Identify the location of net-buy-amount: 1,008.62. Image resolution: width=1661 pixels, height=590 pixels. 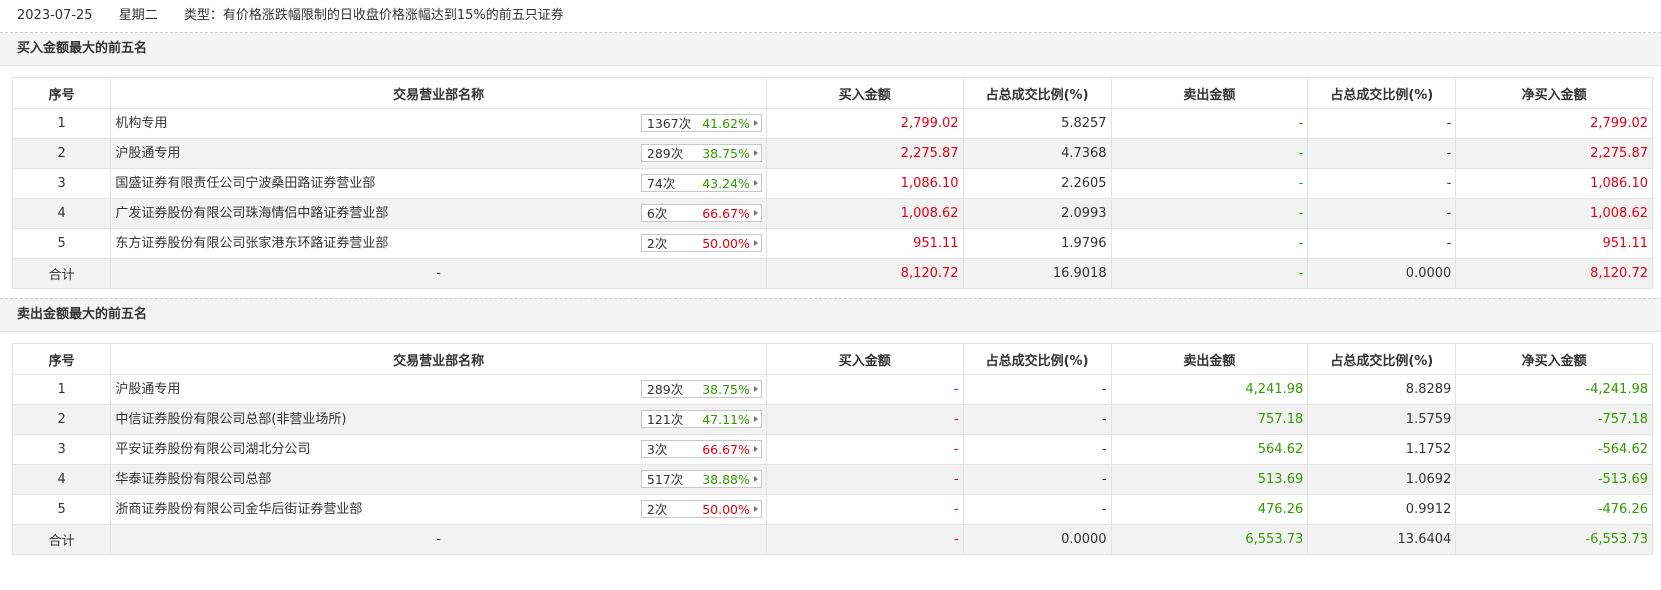
(1554, 213).